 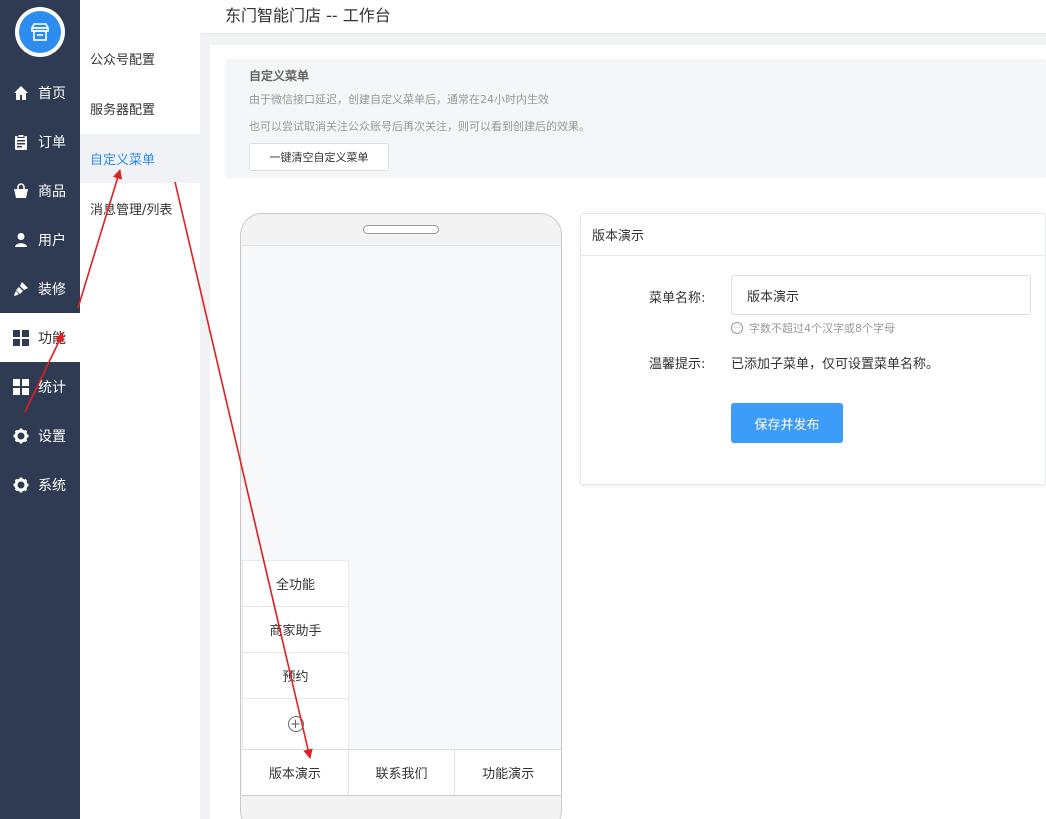 I want to click on menu-item-feature-demo: 功能演示, so click(x=508, y=772).